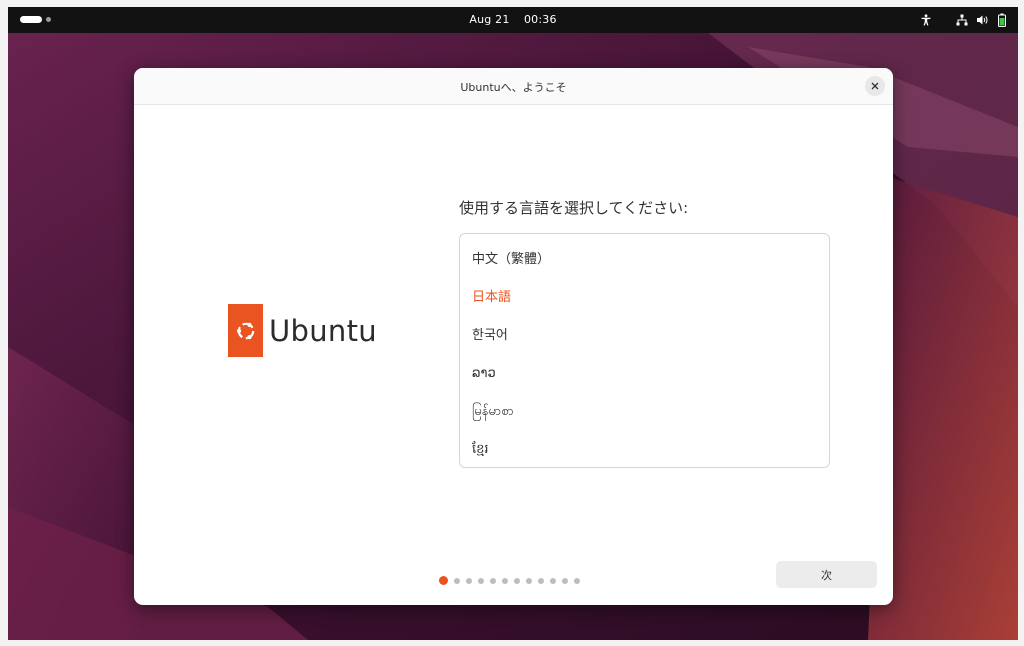 This screenshot has width=1024, height=646. I want to click on accessibility-icon, so click(926, 20).